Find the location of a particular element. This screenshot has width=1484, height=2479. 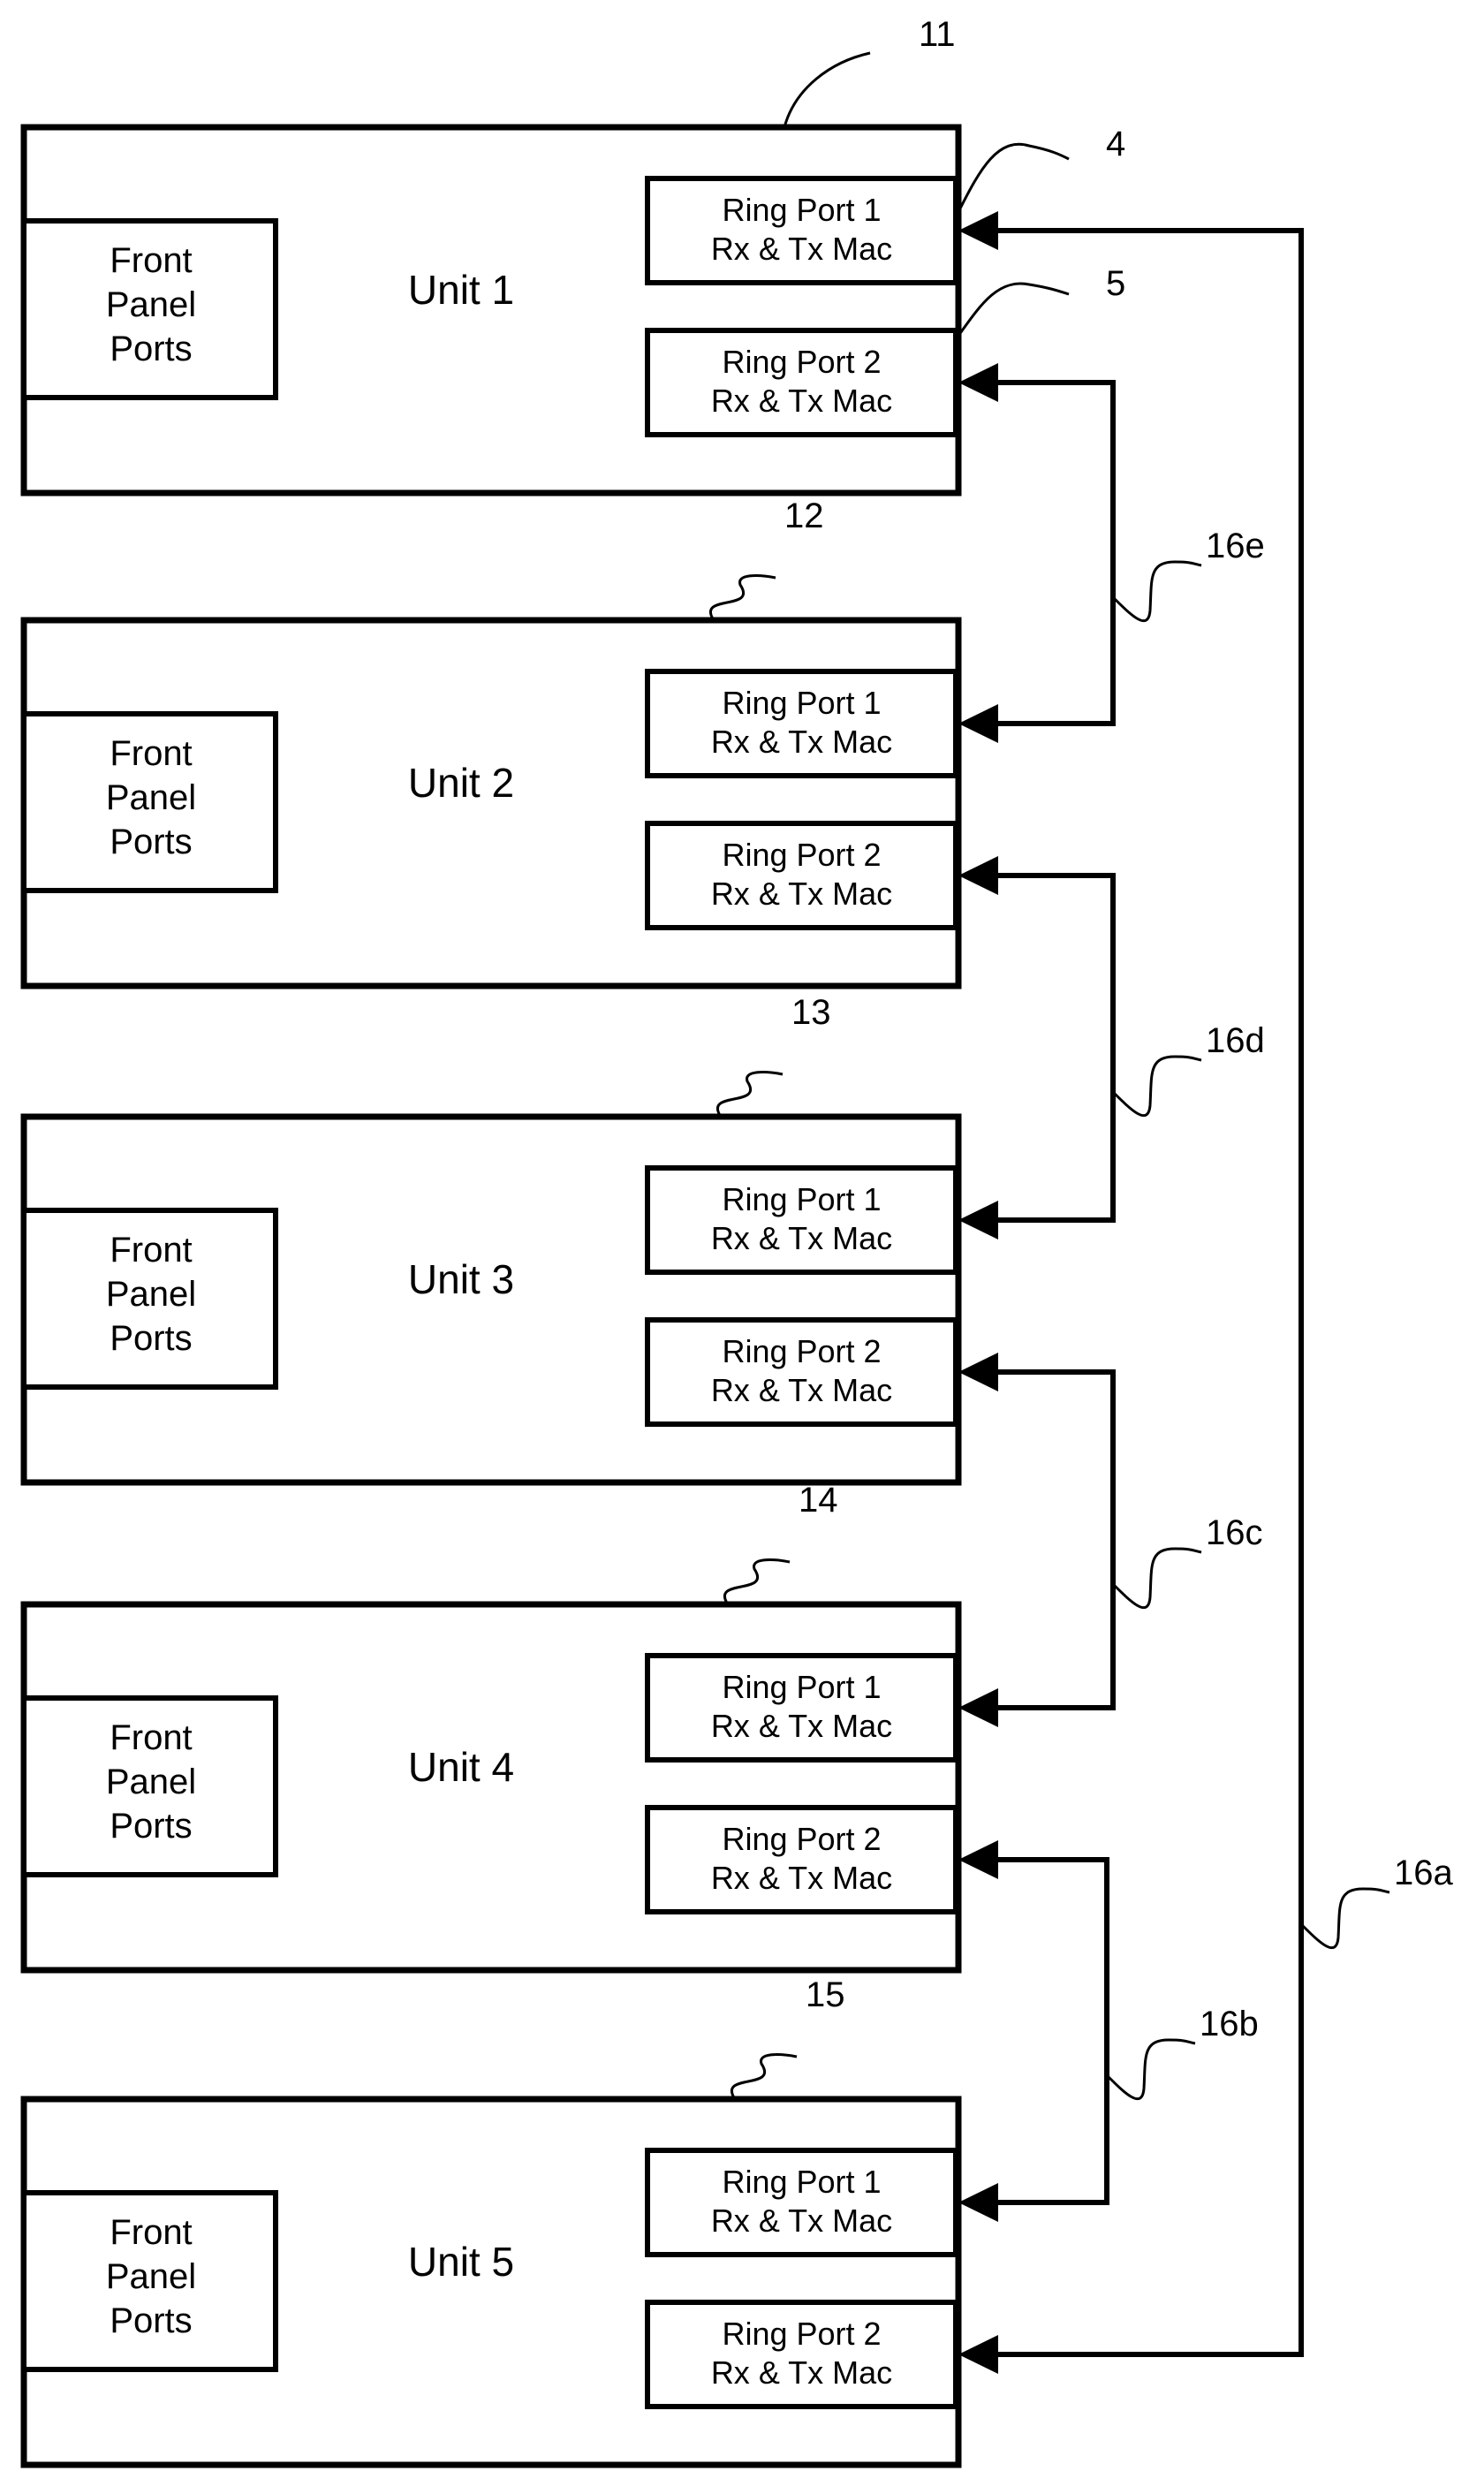

unit-ref-label: 14 is located at coordinates (818, 1500).